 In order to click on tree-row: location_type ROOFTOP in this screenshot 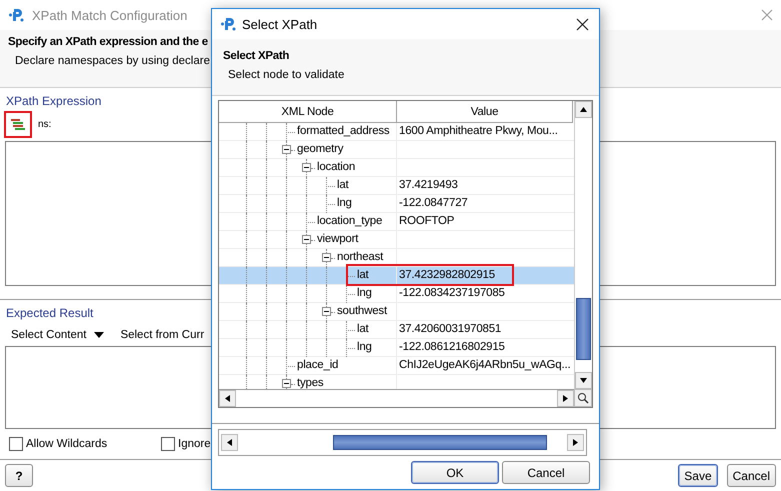, I will do `click(396, 222)`.